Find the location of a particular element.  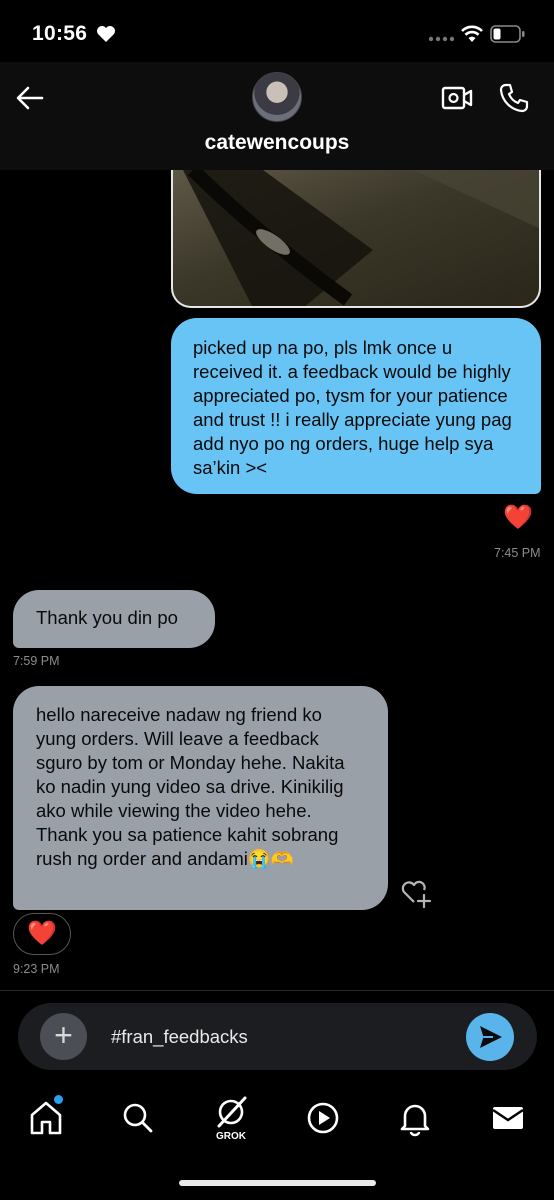

battery-icon is located at coordinates (507, 34).